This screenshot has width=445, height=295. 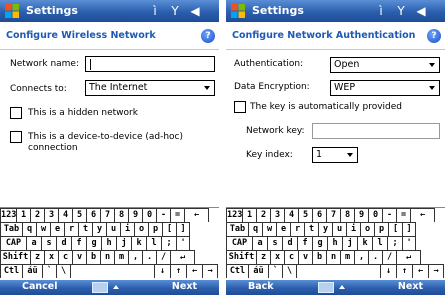 I want to click on key: i, so click(x=127, y=229).